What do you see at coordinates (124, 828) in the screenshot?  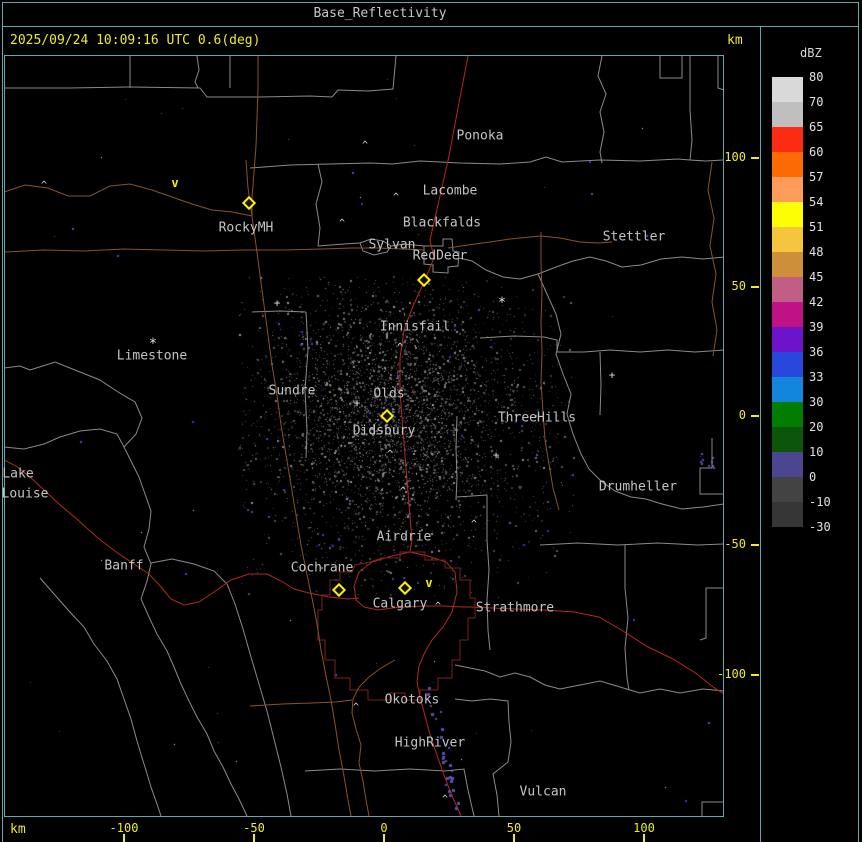 I see `bottom-axis-label: -100` at bounding box center [124, 828].